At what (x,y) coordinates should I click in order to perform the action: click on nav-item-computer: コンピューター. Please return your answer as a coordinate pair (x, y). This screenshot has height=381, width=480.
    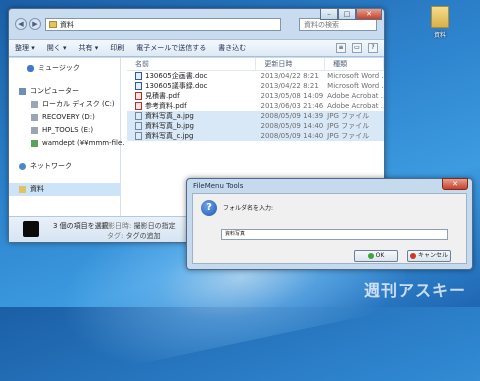
    Looking at the image, I should click on (64, 91).